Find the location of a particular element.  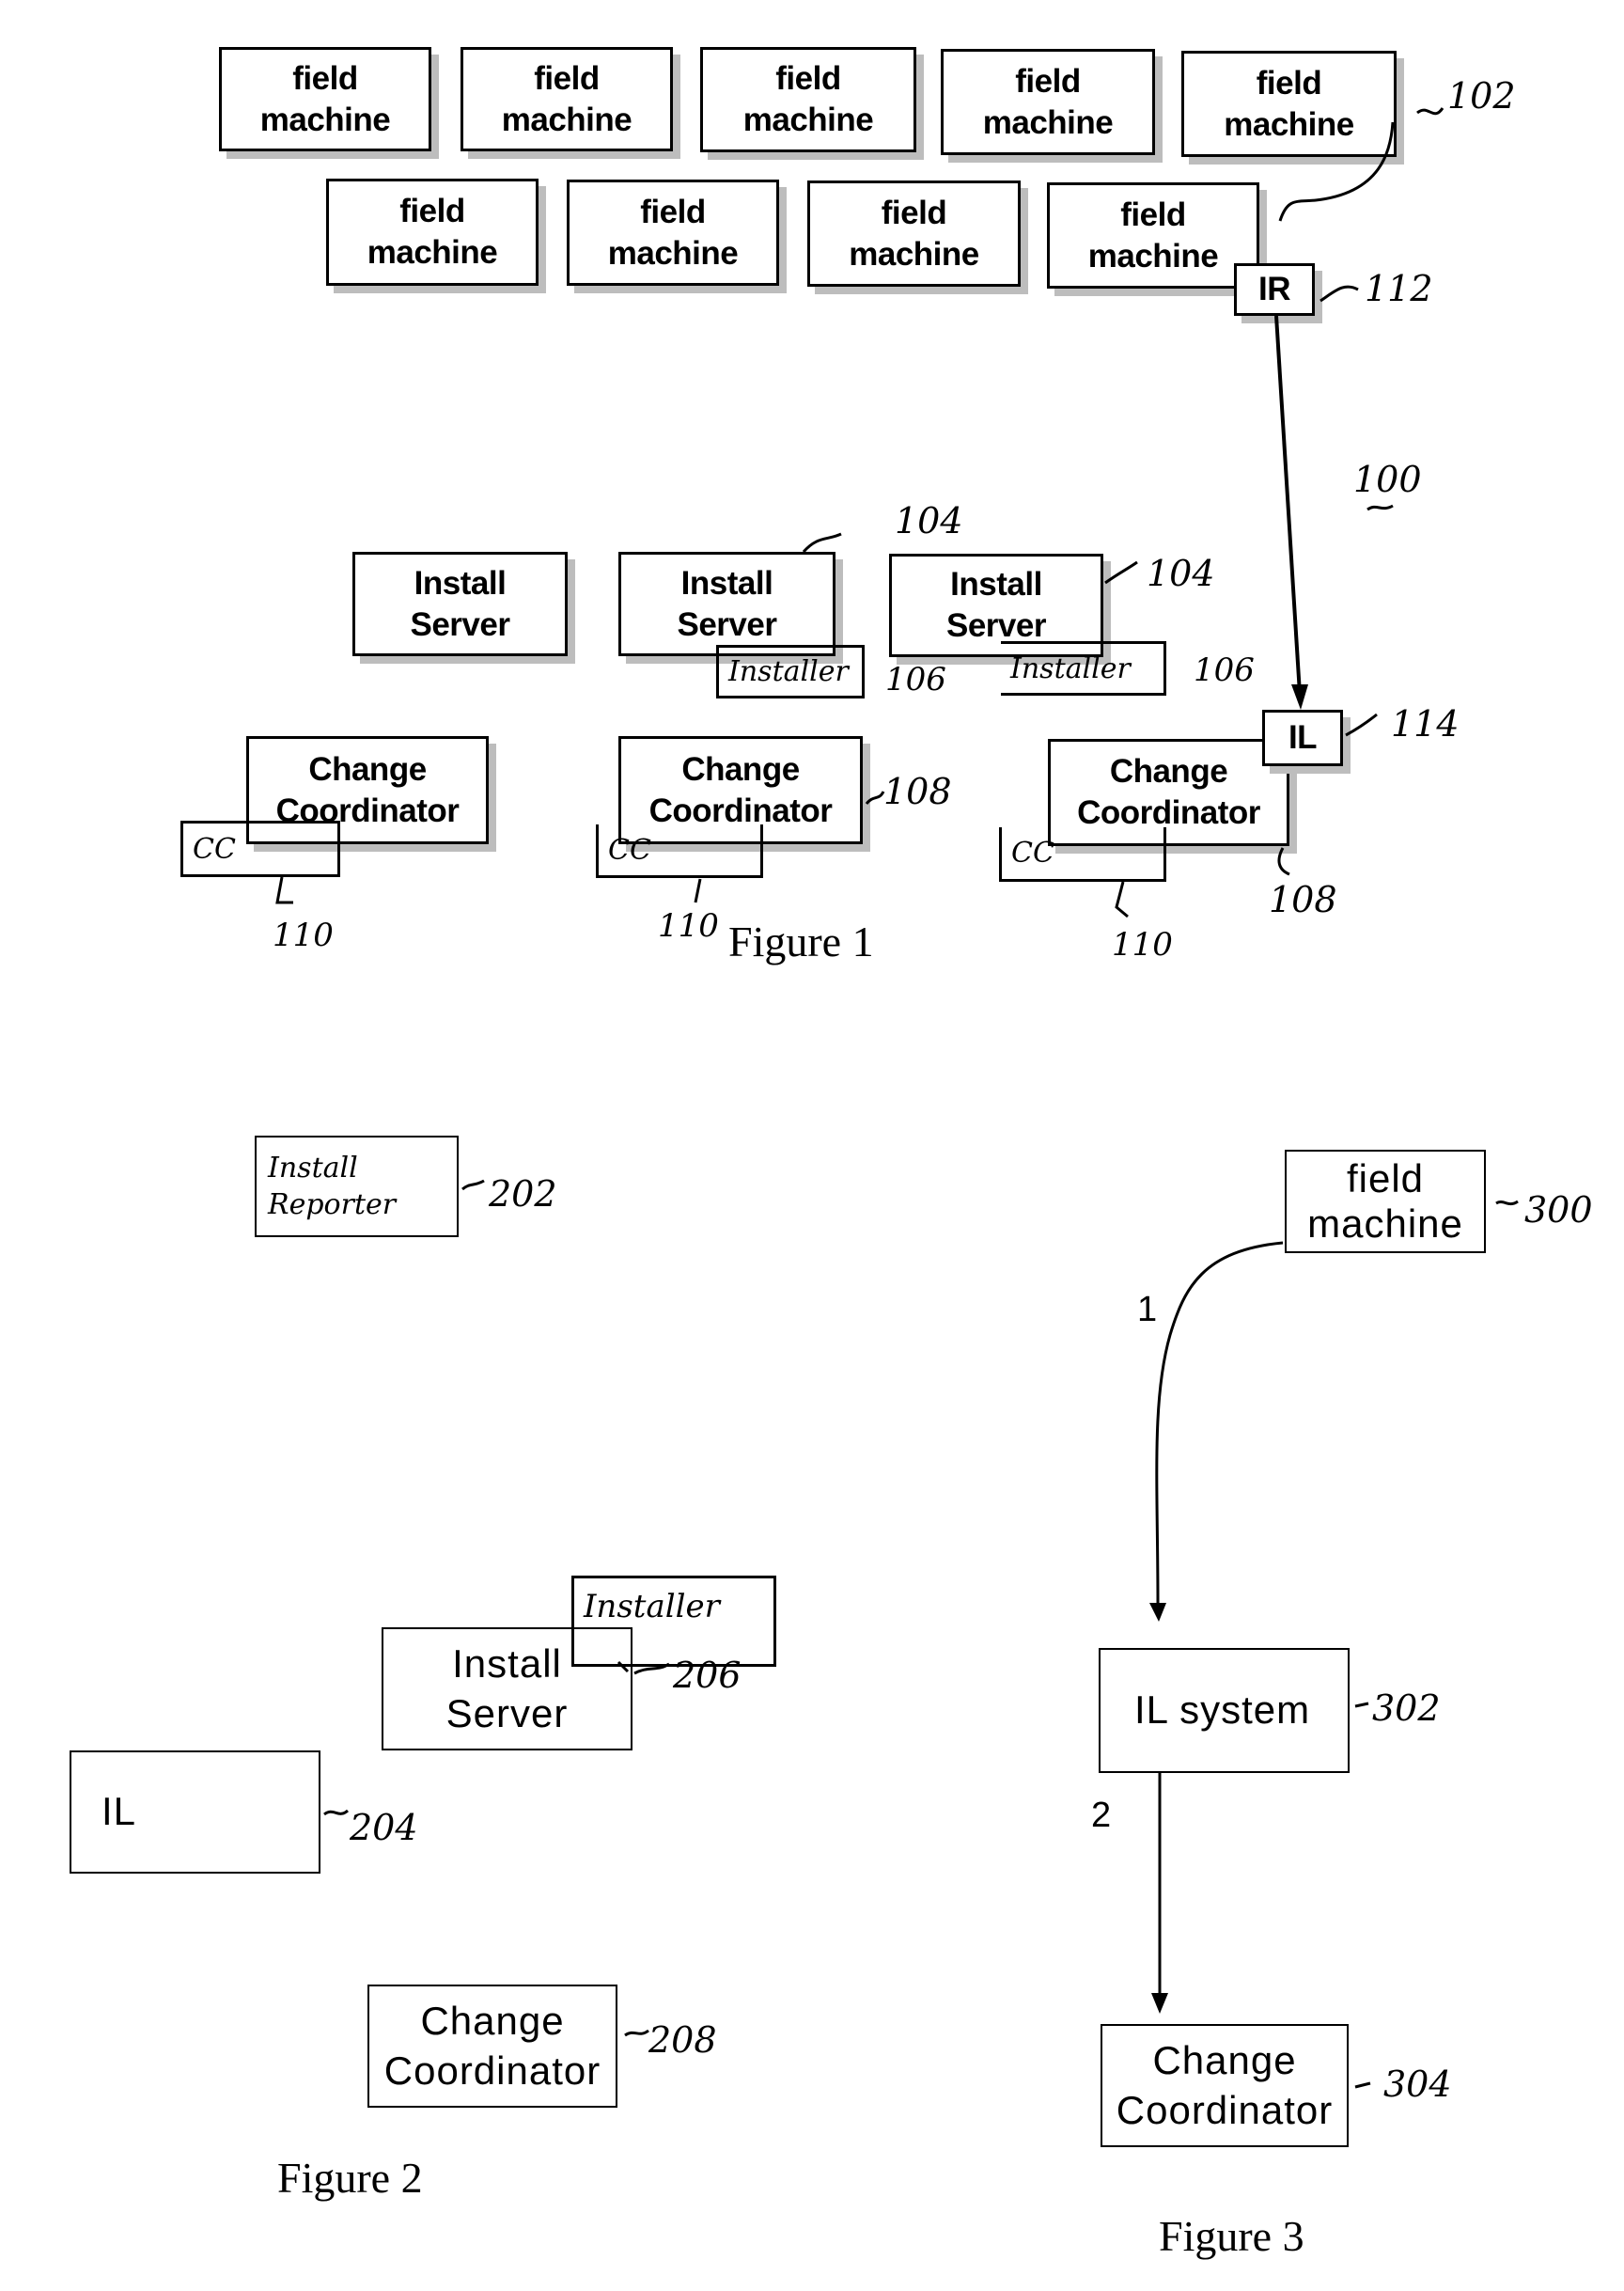

ref-202-leader is located at coordinates (473, 1185).